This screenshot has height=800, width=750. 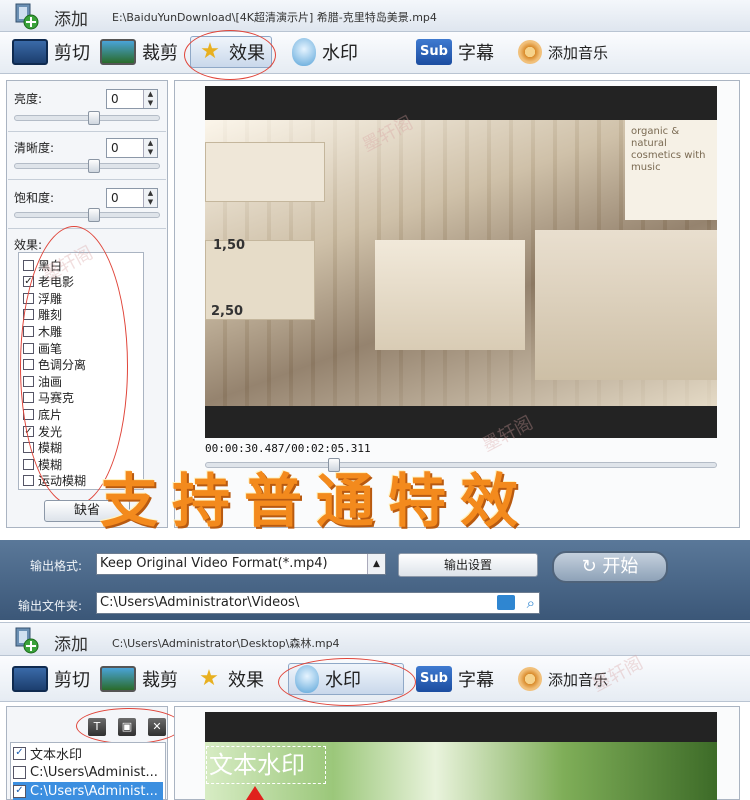 I want to click on tab-add-music: 添加音乐, so click(x=563, y=52).